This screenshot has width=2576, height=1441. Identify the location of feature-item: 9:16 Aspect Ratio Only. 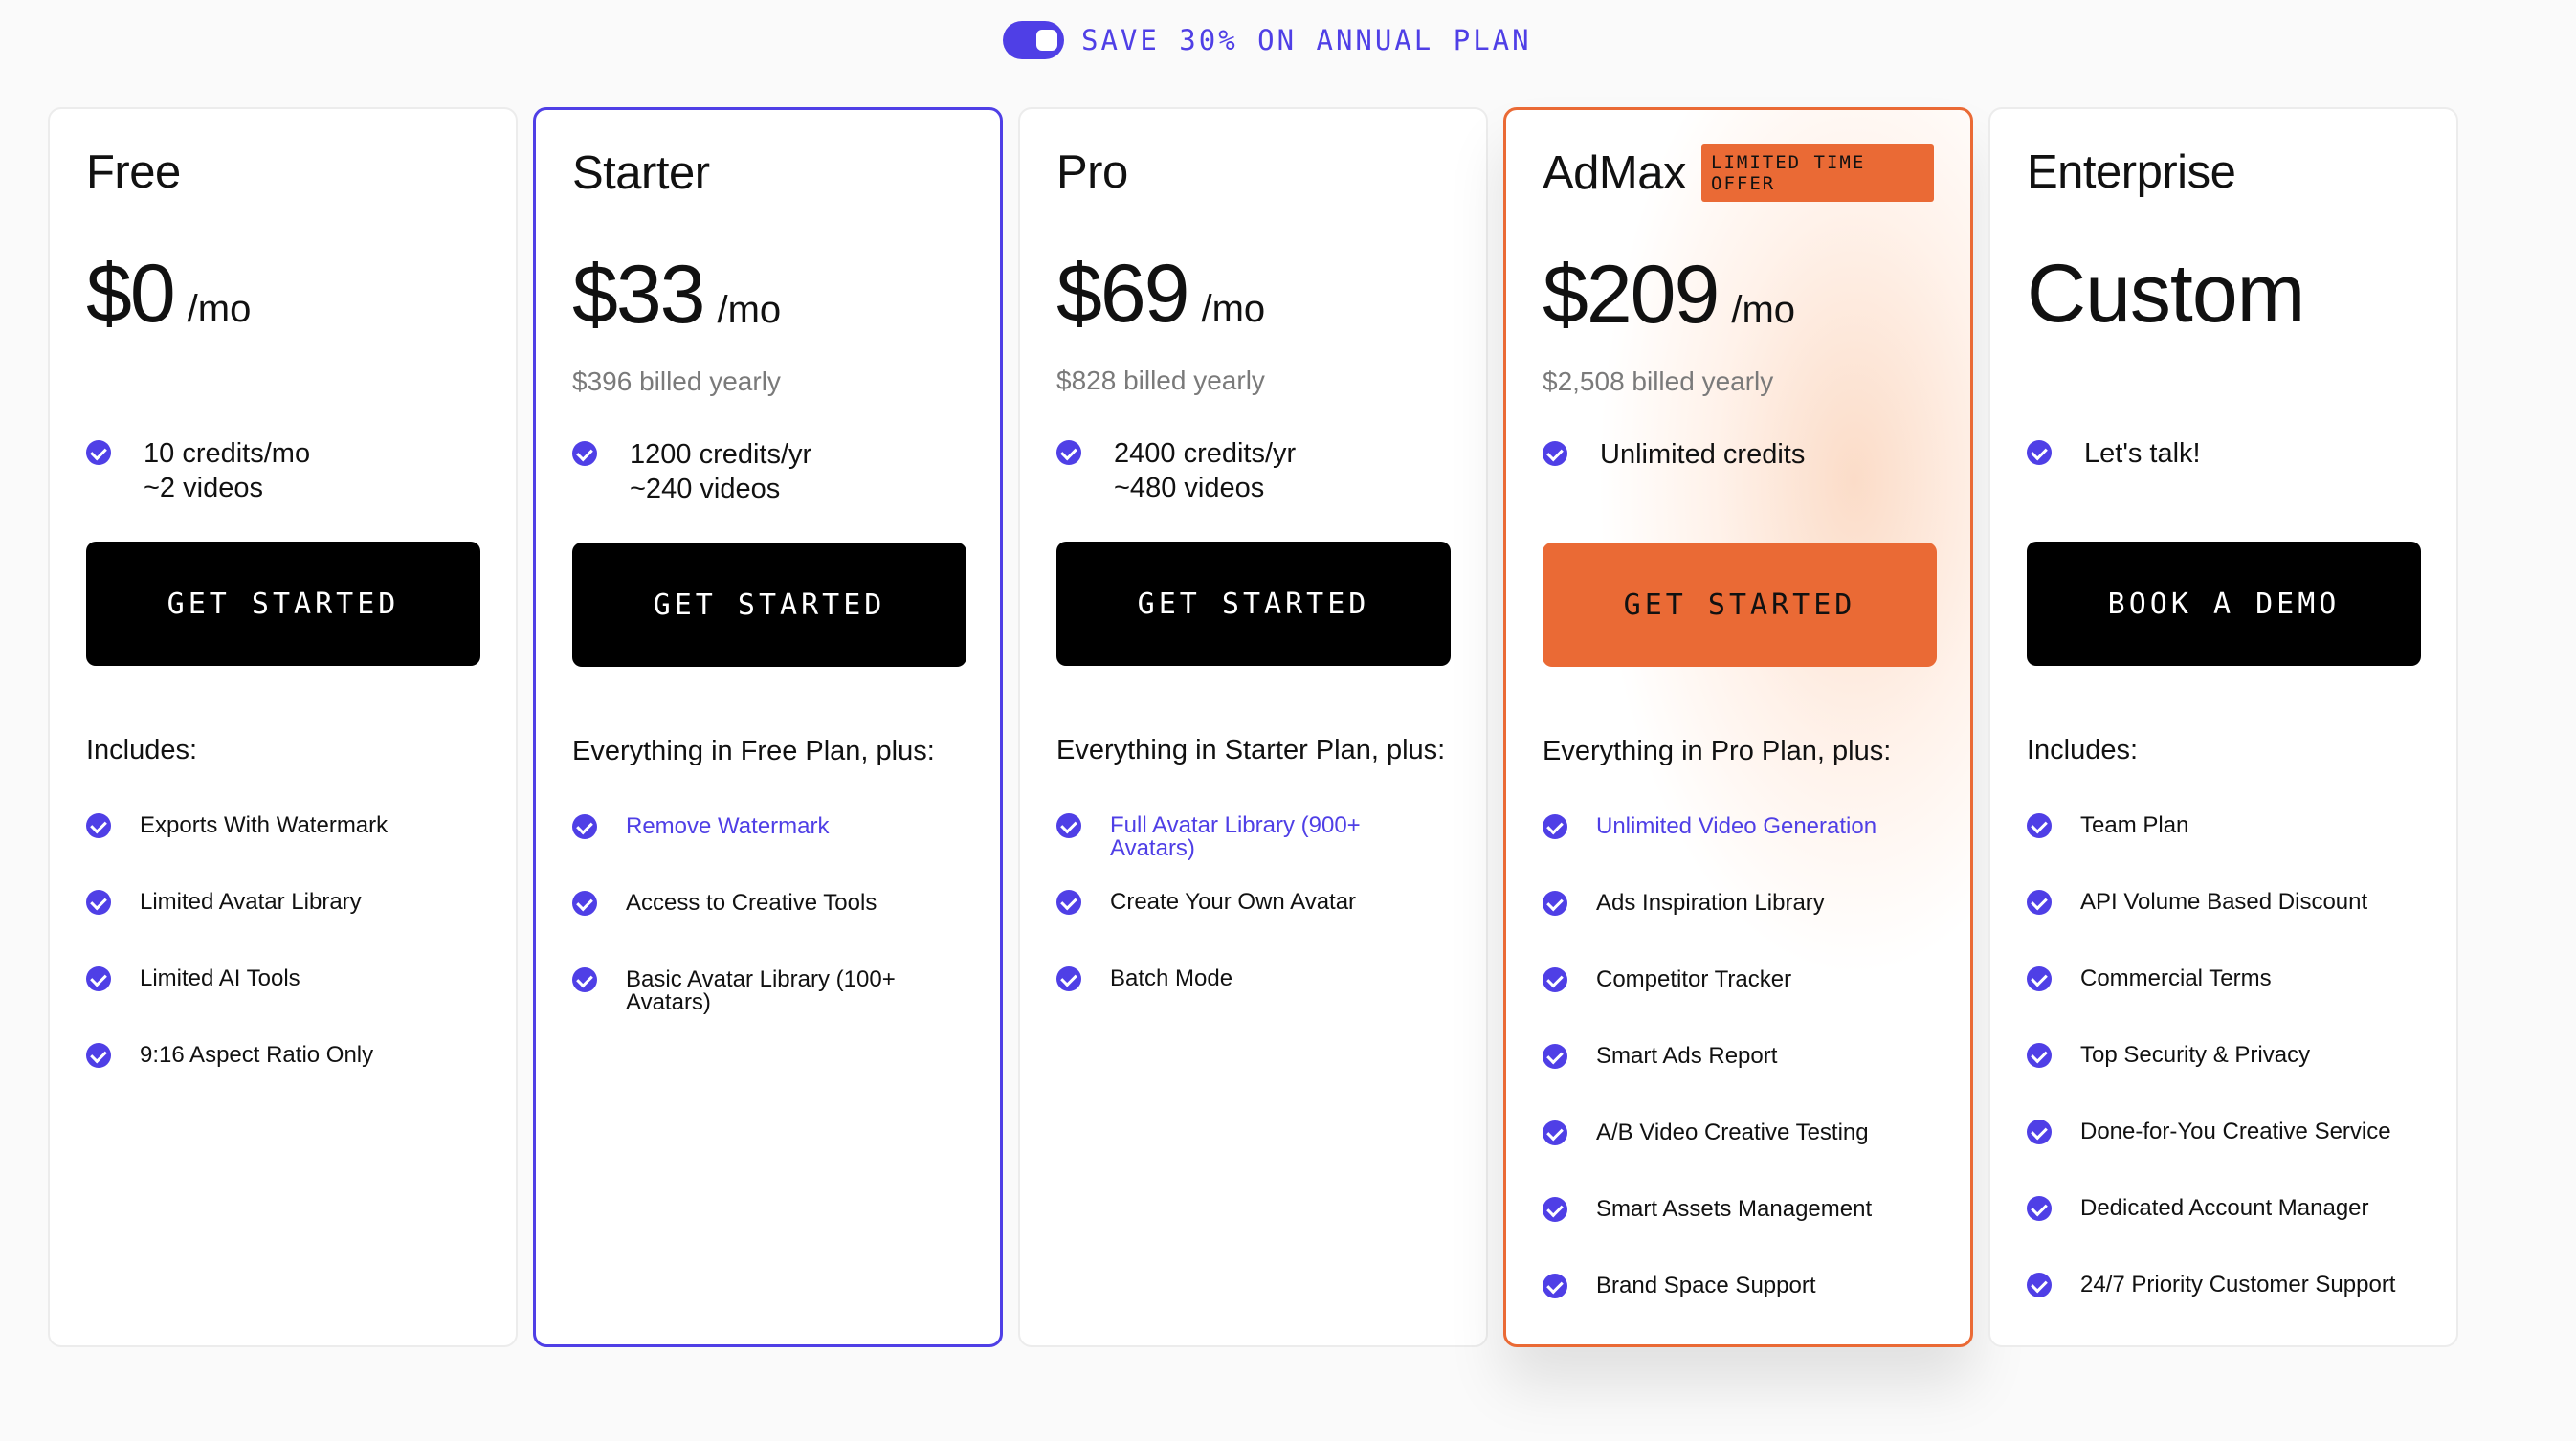
(282, 1066).